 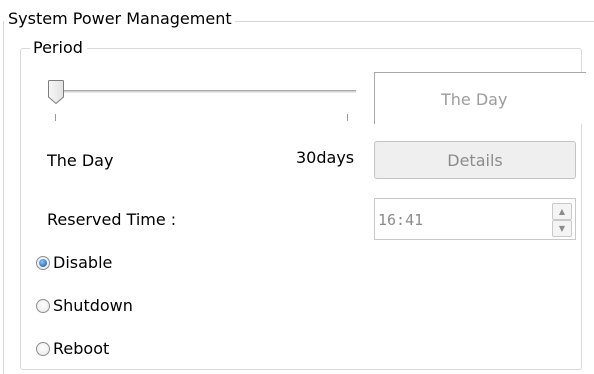 I want to click on spin-up-icon: ▲, so click(x=562, y=211).